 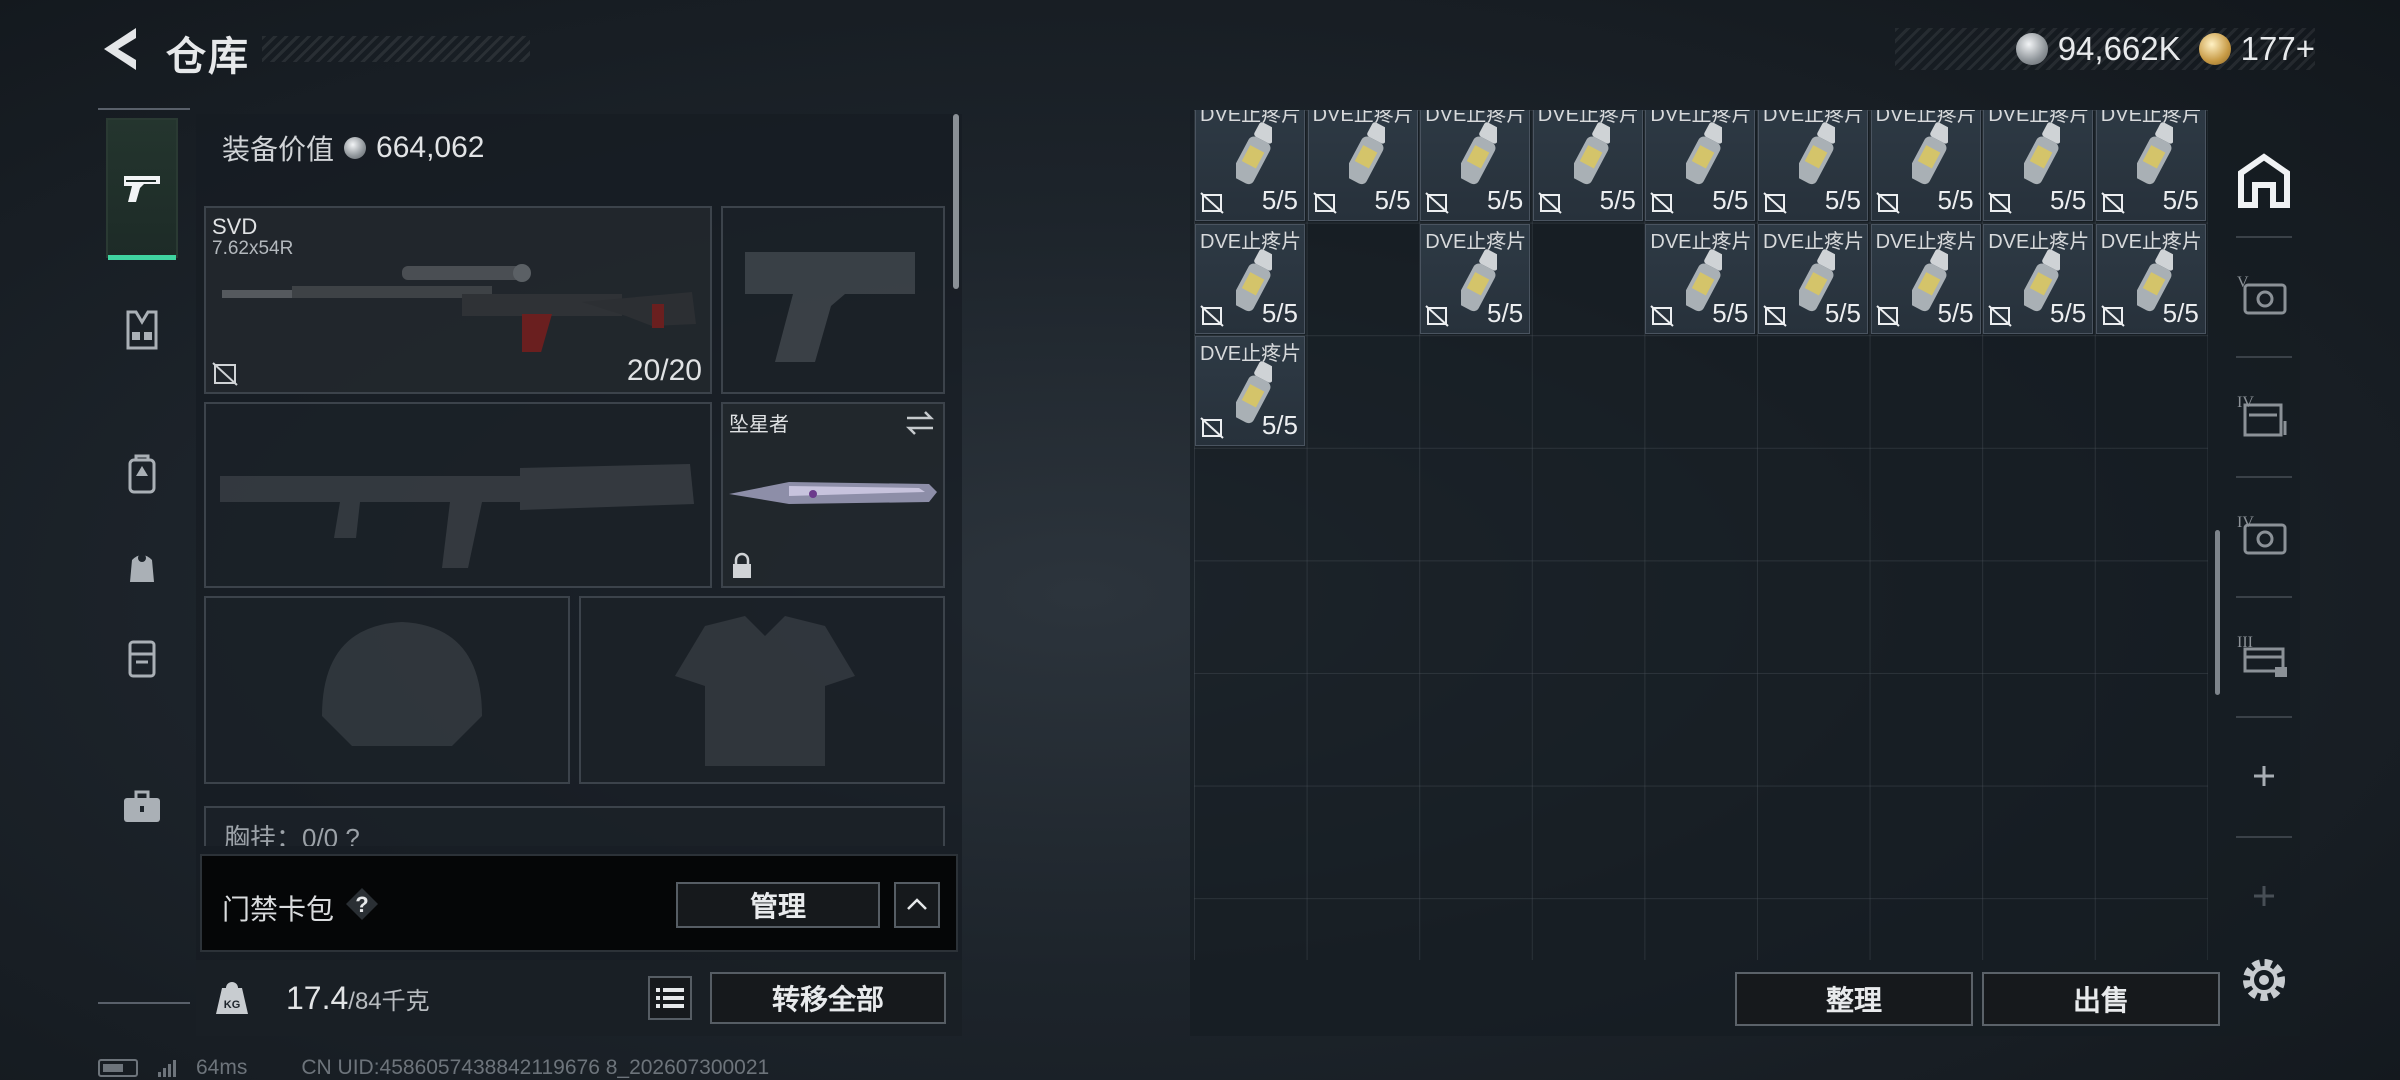 I want to click on collapse-button, so click(x=917, y=905).